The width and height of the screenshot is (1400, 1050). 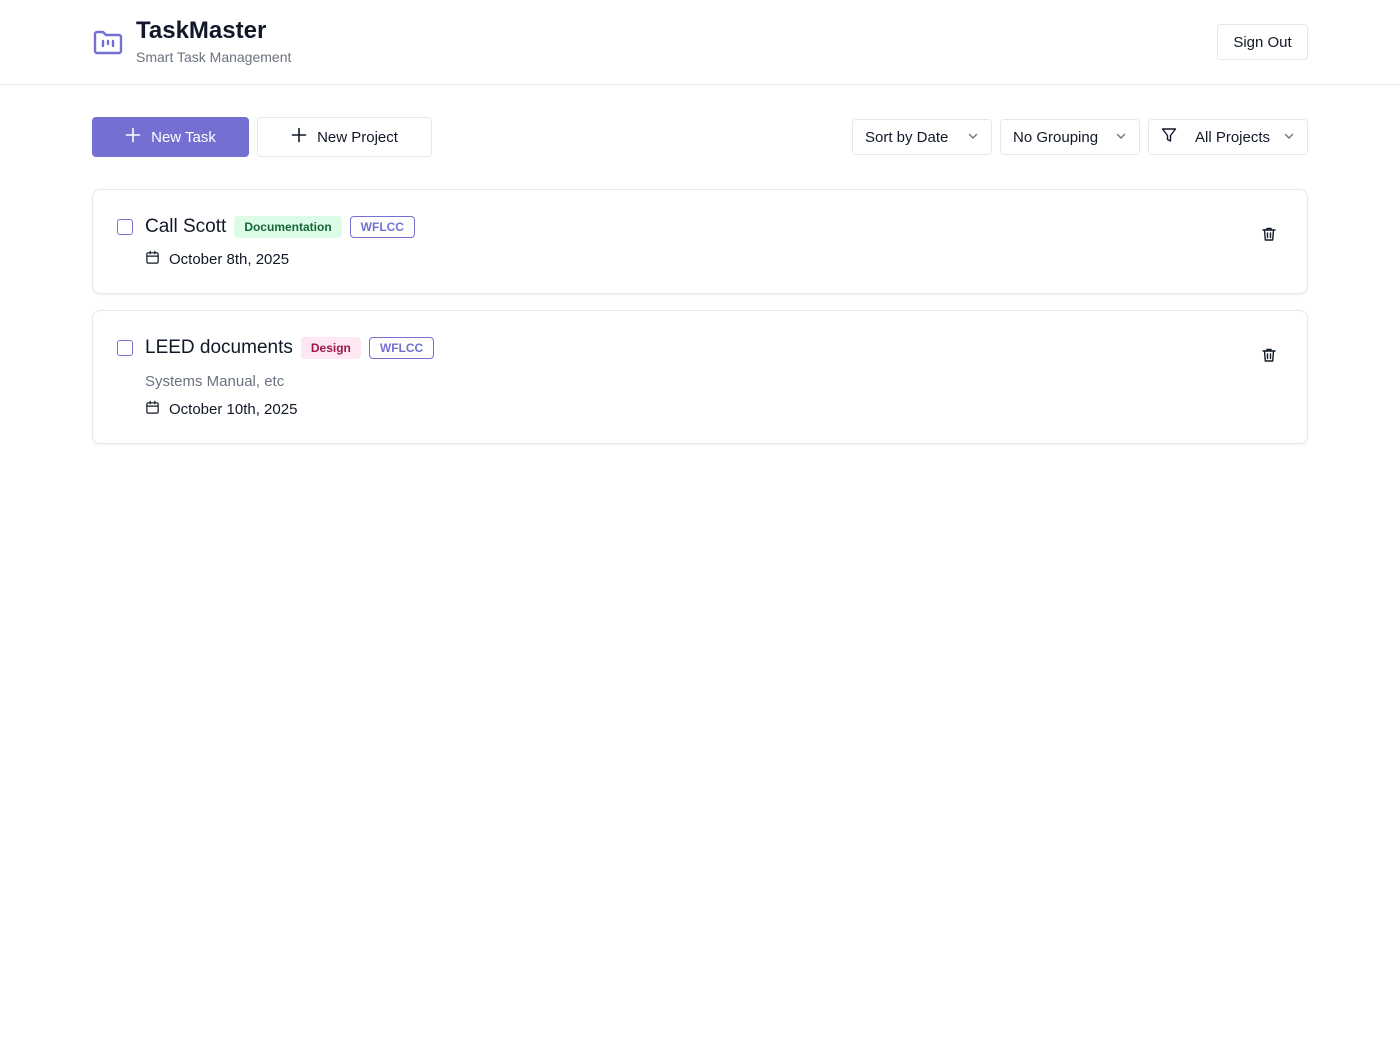 What do you see at coordinates (219, 347) in the screenshot?
I see `task-title: LEED documents` at bounding box center [219, 347].